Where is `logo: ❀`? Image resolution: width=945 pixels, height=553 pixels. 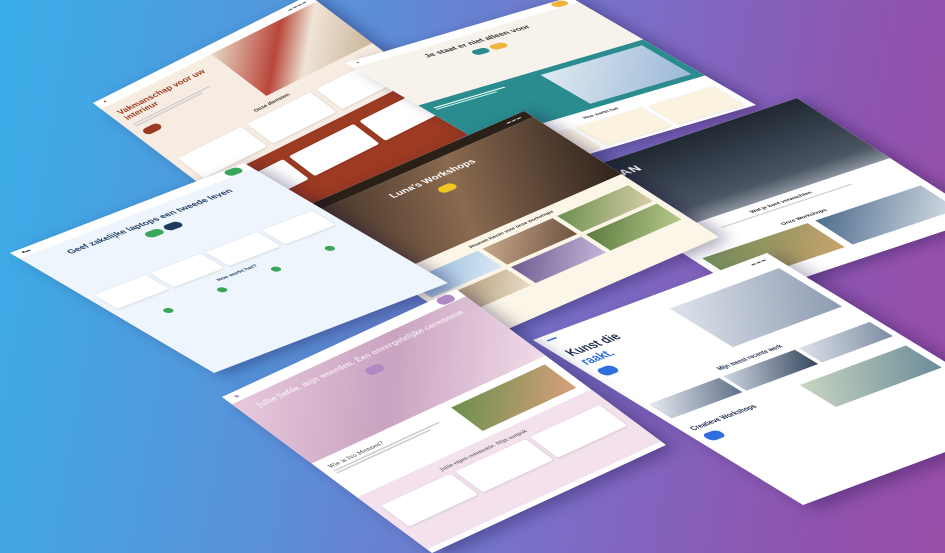
logo: ❀ is located at coordinates (237, 396).